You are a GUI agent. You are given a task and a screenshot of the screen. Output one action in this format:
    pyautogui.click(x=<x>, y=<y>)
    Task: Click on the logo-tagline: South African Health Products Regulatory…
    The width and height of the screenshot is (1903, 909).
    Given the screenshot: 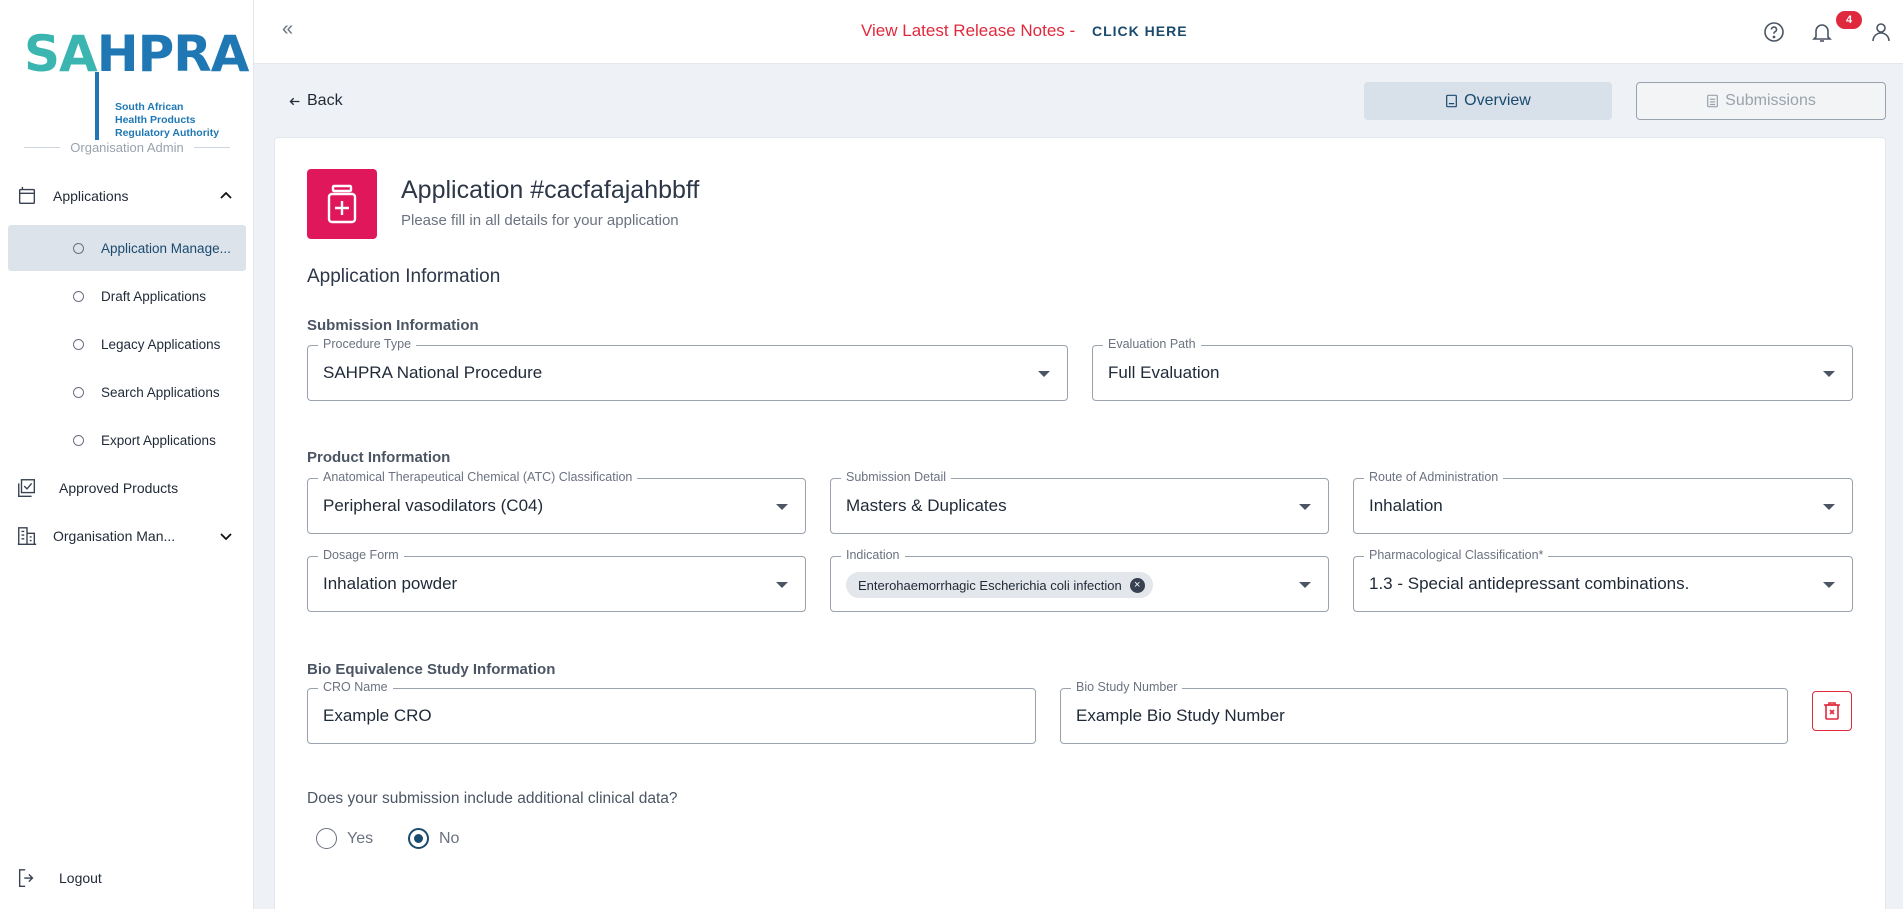 What is the action you would take?
    pyautogui.click(x=167, y=120)
    